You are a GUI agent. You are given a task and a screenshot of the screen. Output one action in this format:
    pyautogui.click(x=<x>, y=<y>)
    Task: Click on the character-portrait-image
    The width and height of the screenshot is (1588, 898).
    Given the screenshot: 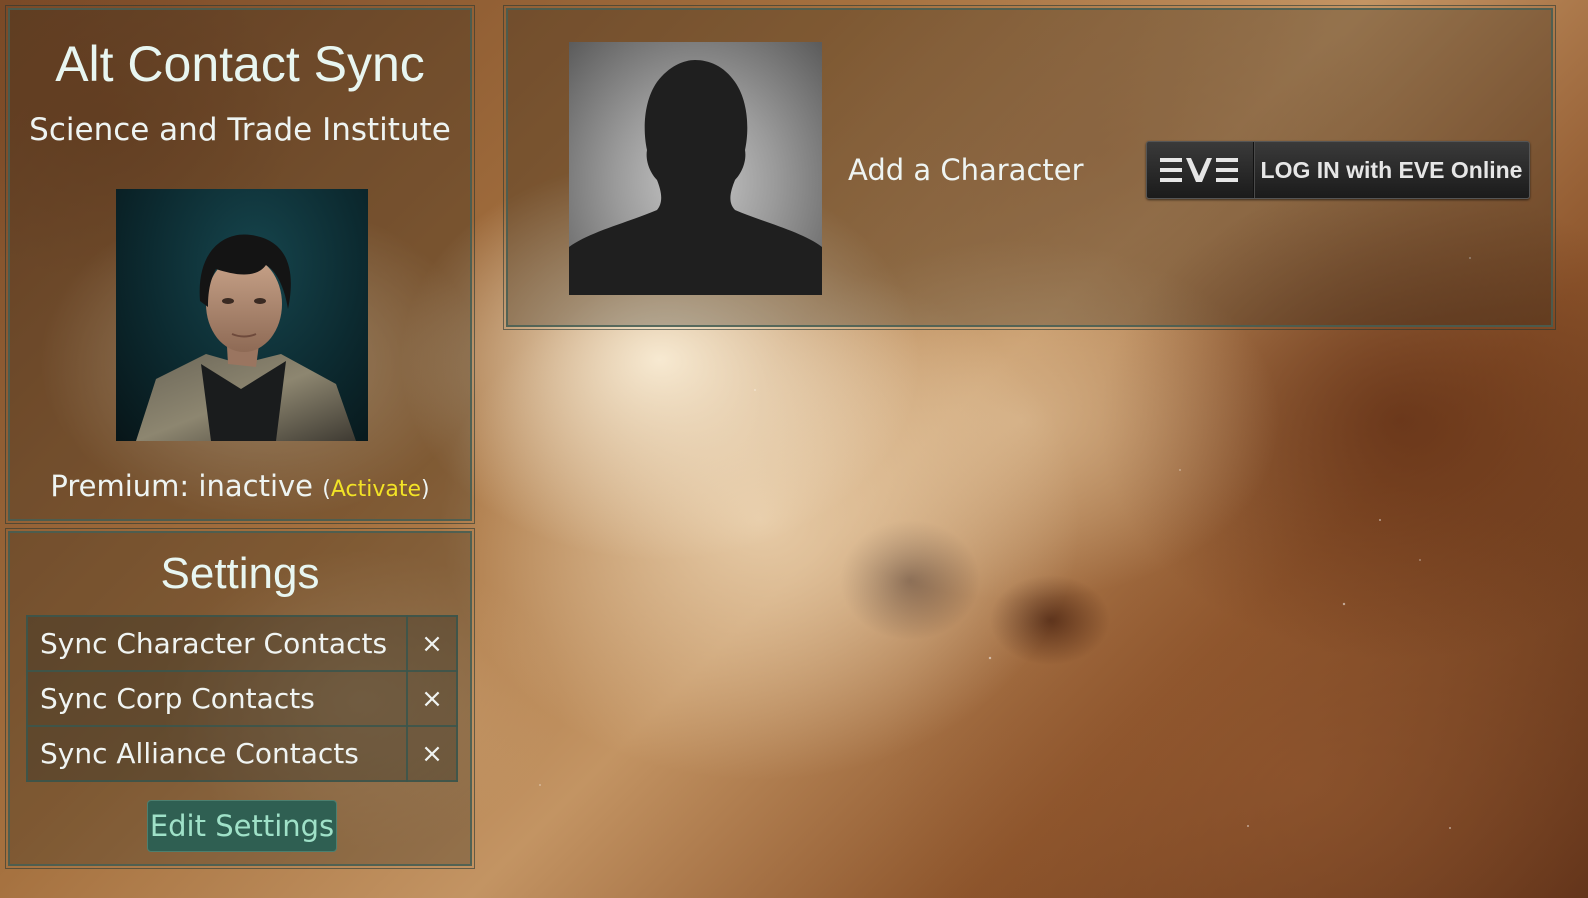 What is the action you would take?
    pyautogui.click(x=246, y=337)
    